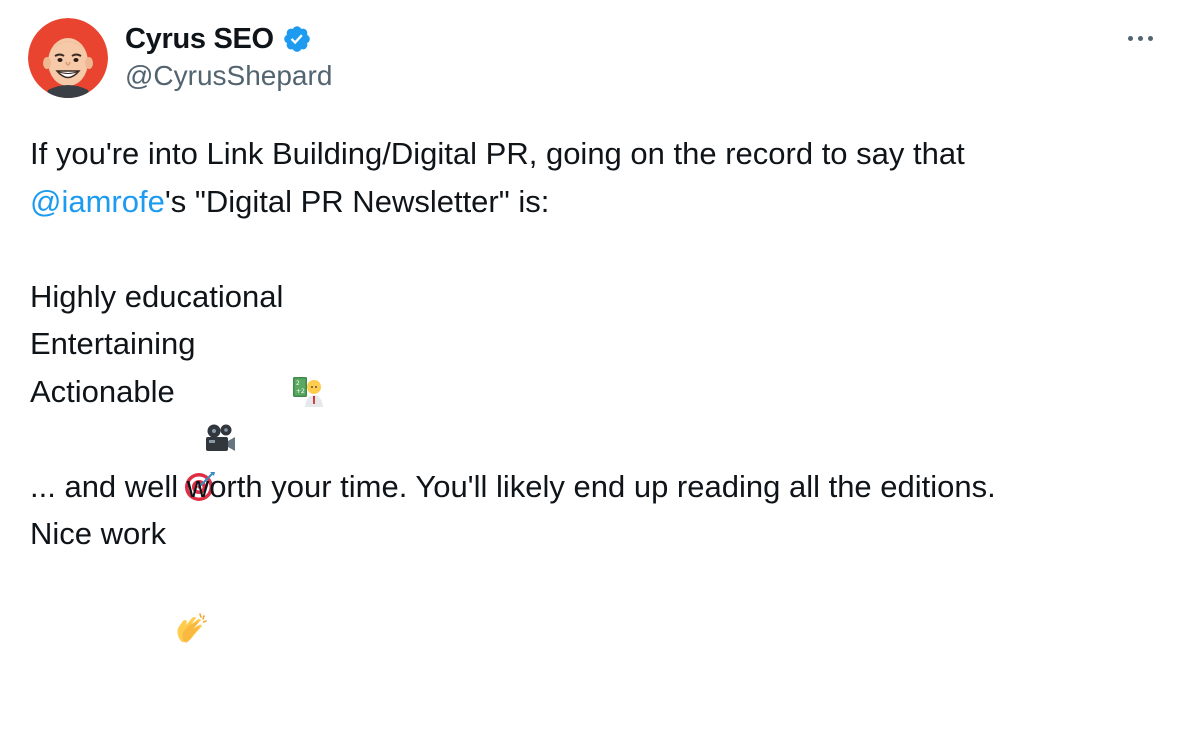 The width and height of the screenshot is (1188, 741). Describe the element at coordinates (97, 202) in the screenshot. I see `mention-link: @iamrofe` at that location.